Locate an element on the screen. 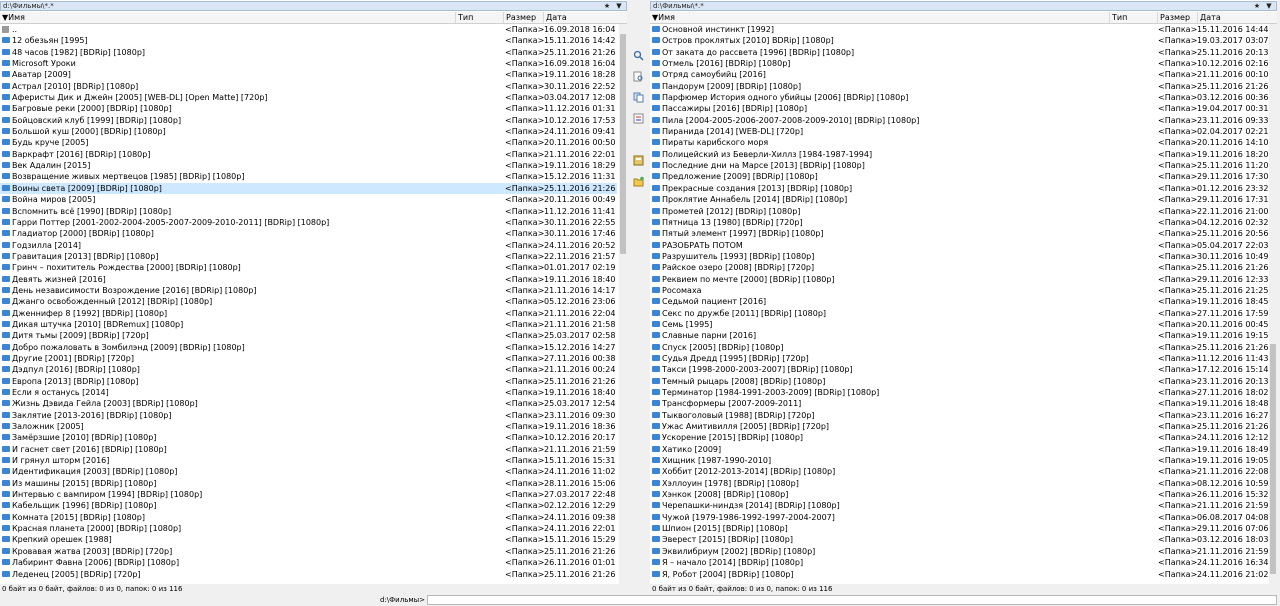  right-col-date: Дата is located at coordinates (1233, 17).